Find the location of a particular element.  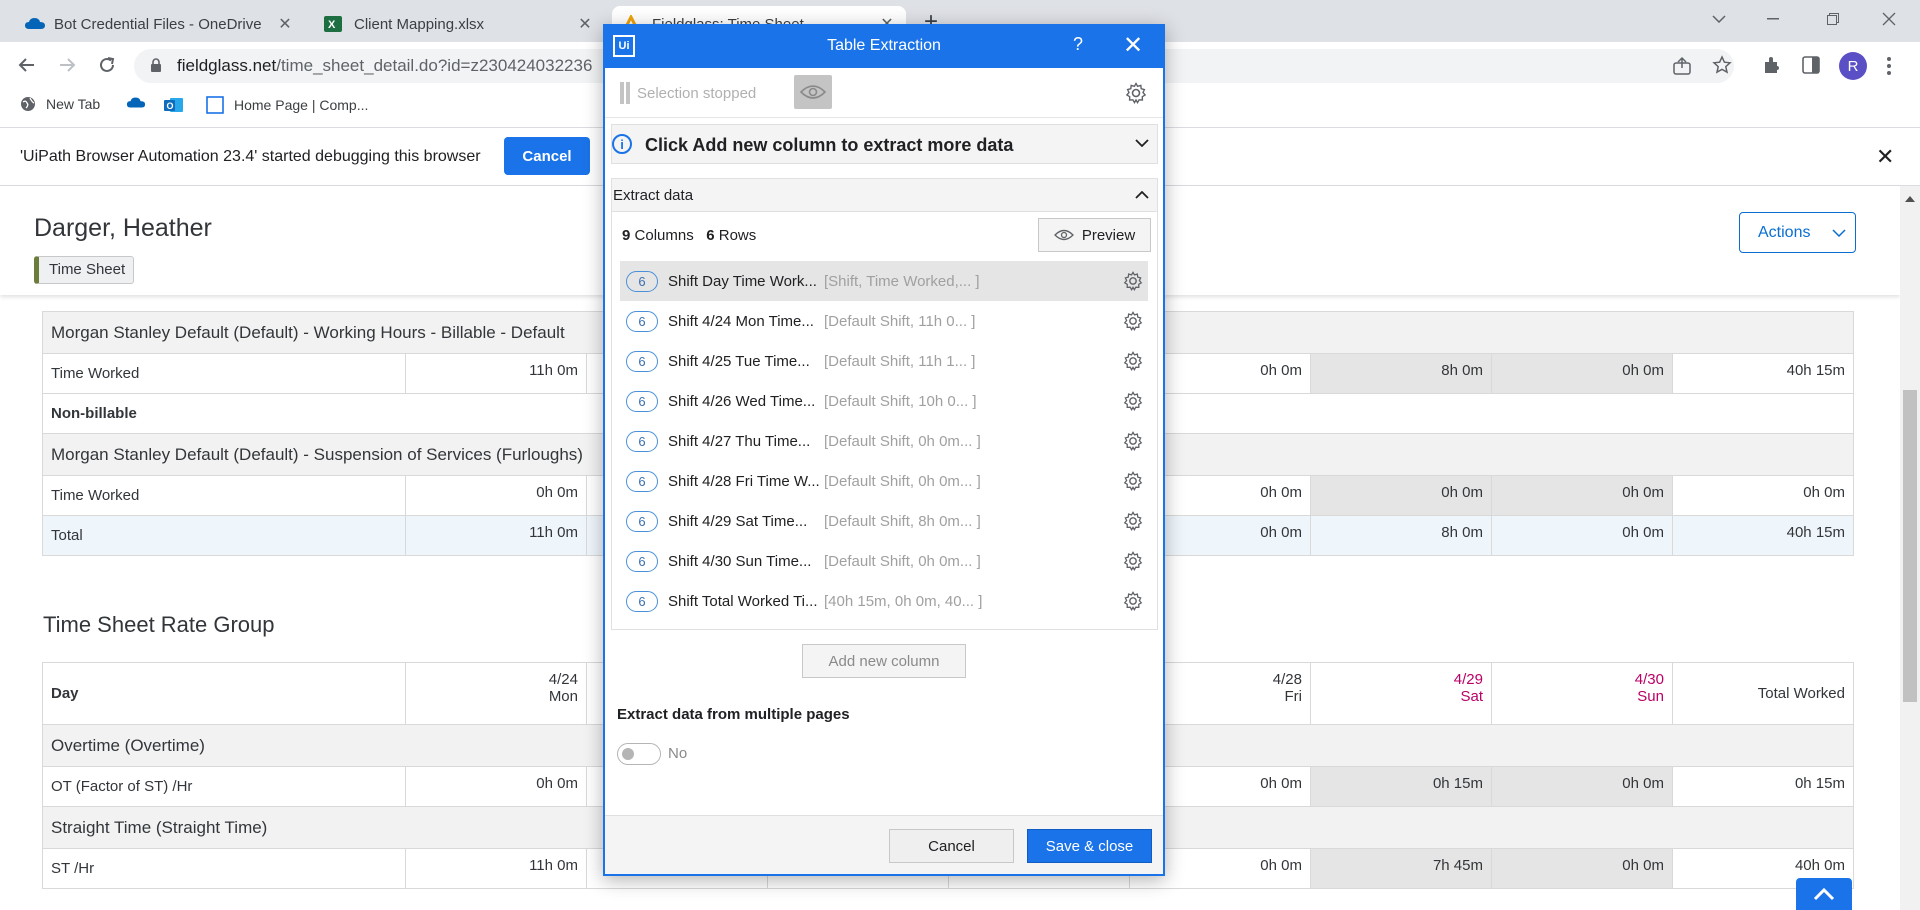

mon-cell: 0h 0m is located at coordinates (496, 786).